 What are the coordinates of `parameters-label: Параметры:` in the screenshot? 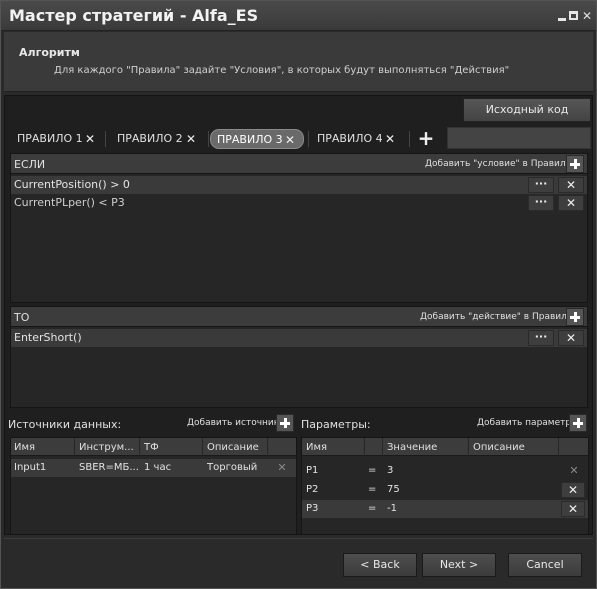 It's located at (336, 424).